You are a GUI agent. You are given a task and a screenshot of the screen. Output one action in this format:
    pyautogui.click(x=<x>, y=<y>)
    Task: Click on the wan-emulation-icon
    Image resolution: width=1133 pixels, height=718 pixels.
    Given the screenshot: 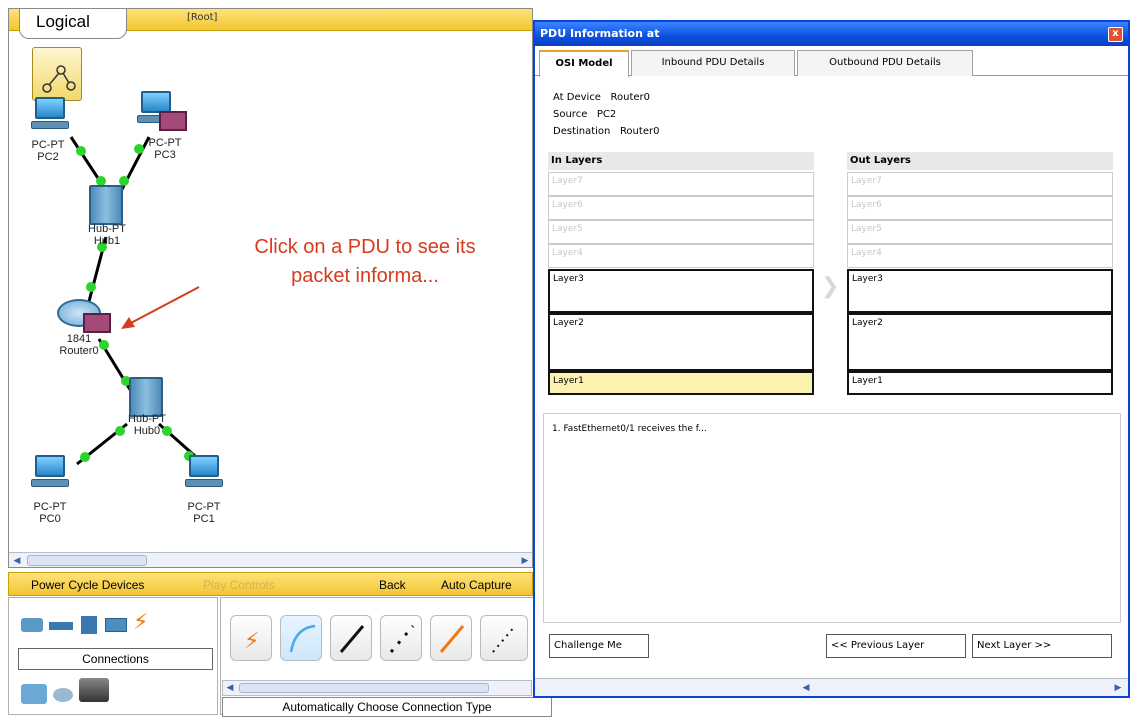 What is the action you would take?
    pyautogui.click(x=63, y=695)
    